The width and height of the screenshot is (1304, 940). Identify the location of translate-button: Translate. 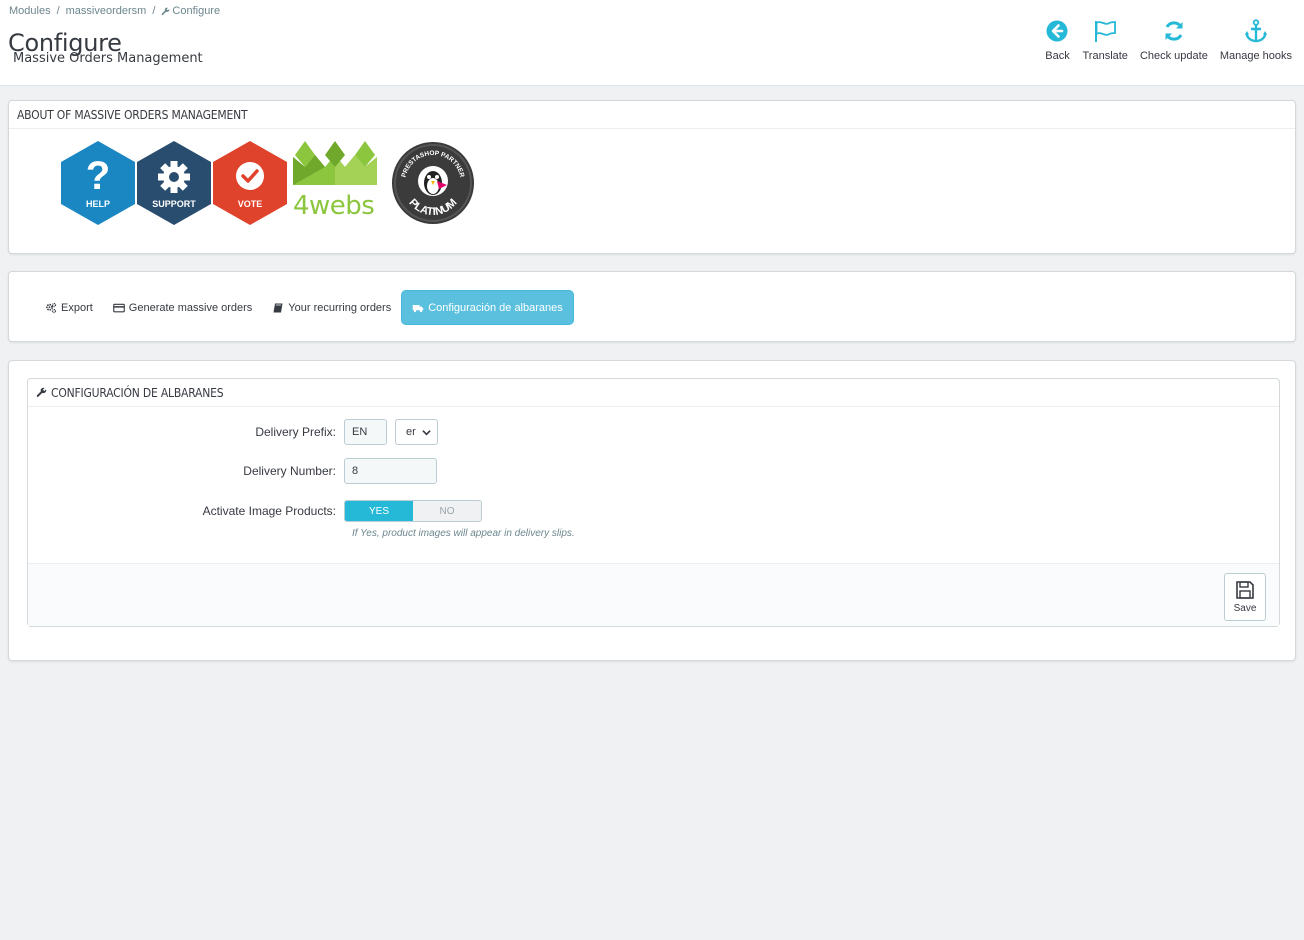
(1104, 40).